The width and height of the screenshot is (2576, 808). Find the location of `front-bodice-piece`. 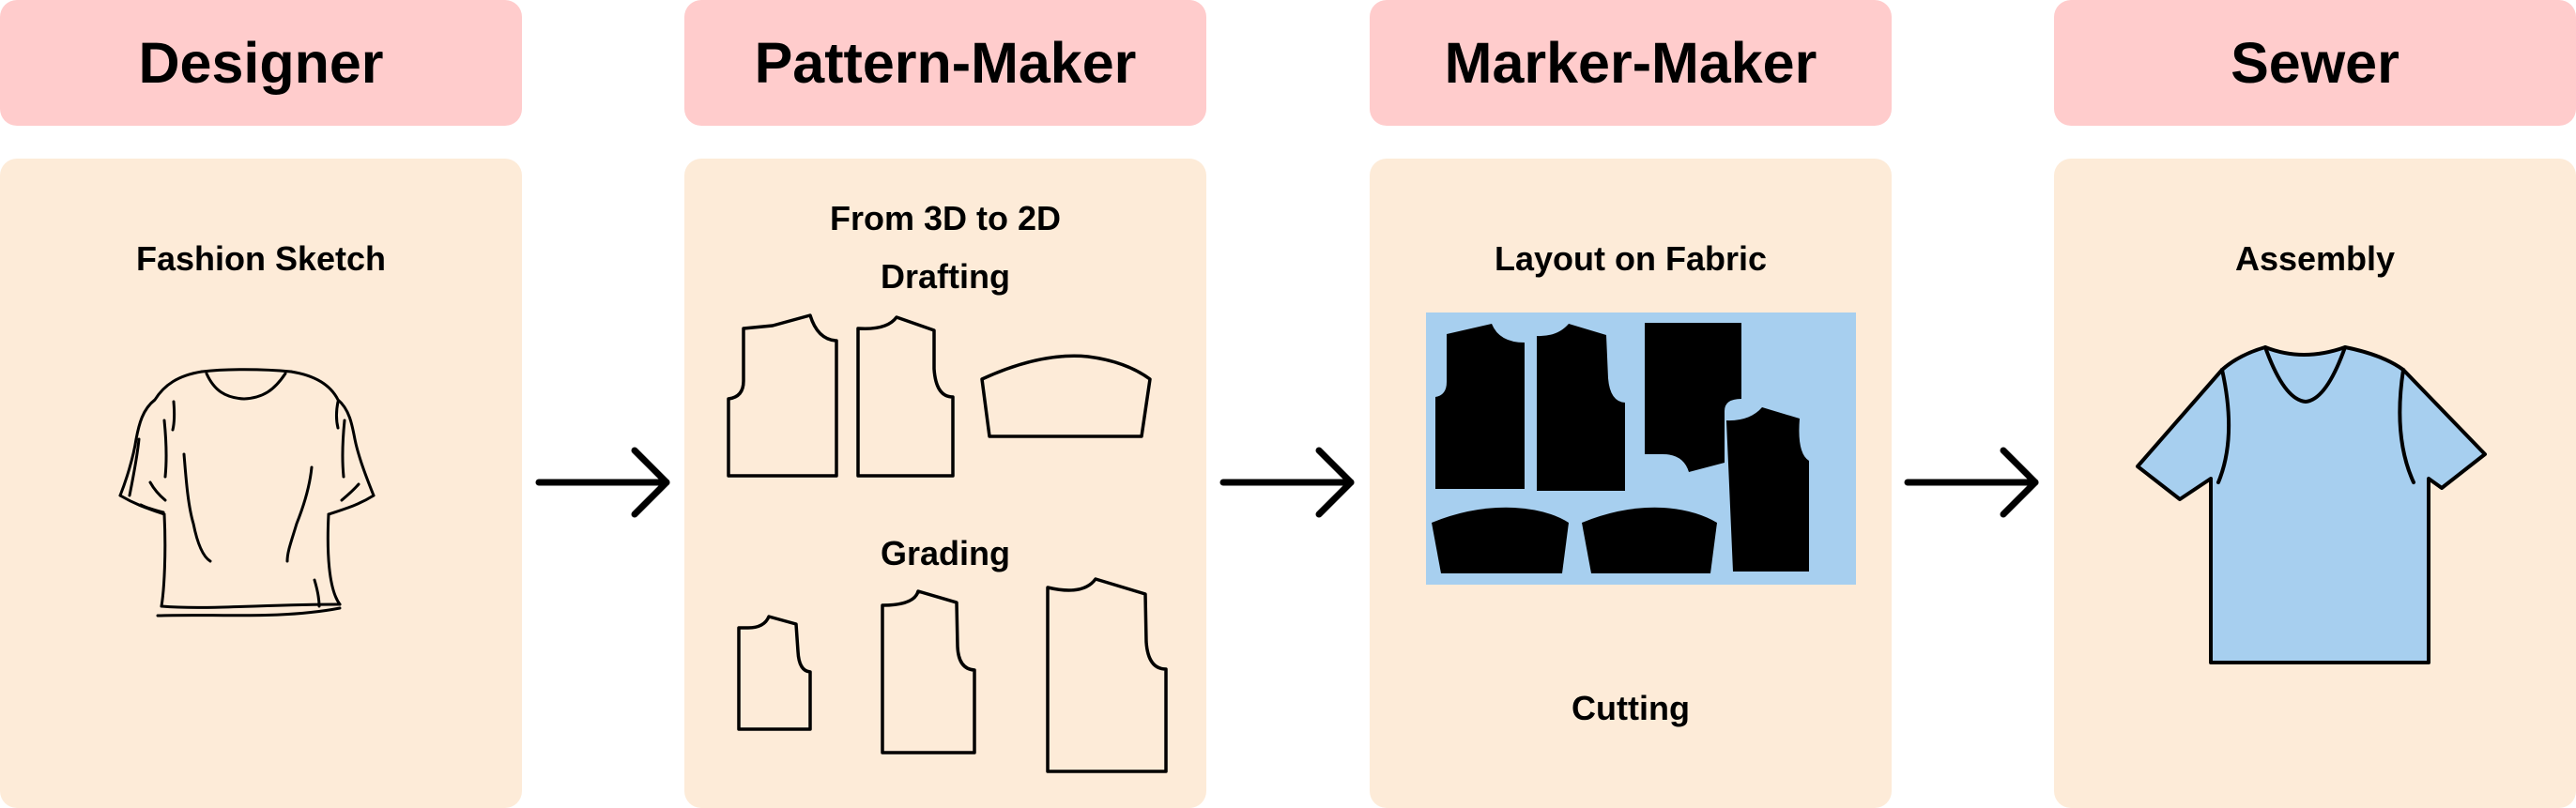

front-bodice-piece is located at coordinates (783, 395).